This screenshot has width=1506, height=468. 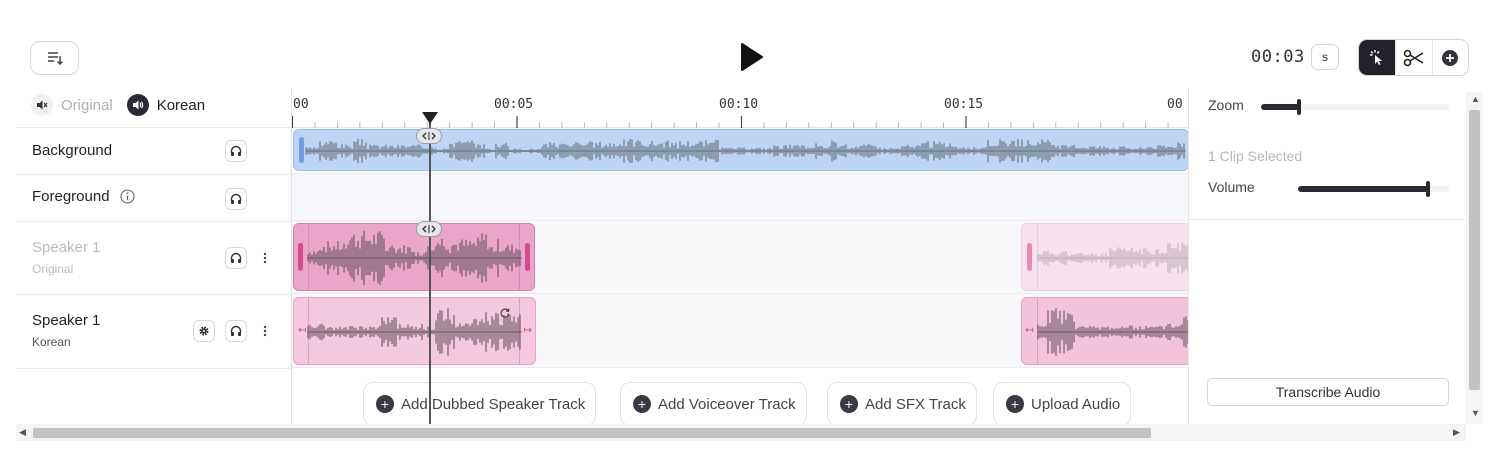 I want to click on button-label: Upload Audio, so click(x=1076, y=404).